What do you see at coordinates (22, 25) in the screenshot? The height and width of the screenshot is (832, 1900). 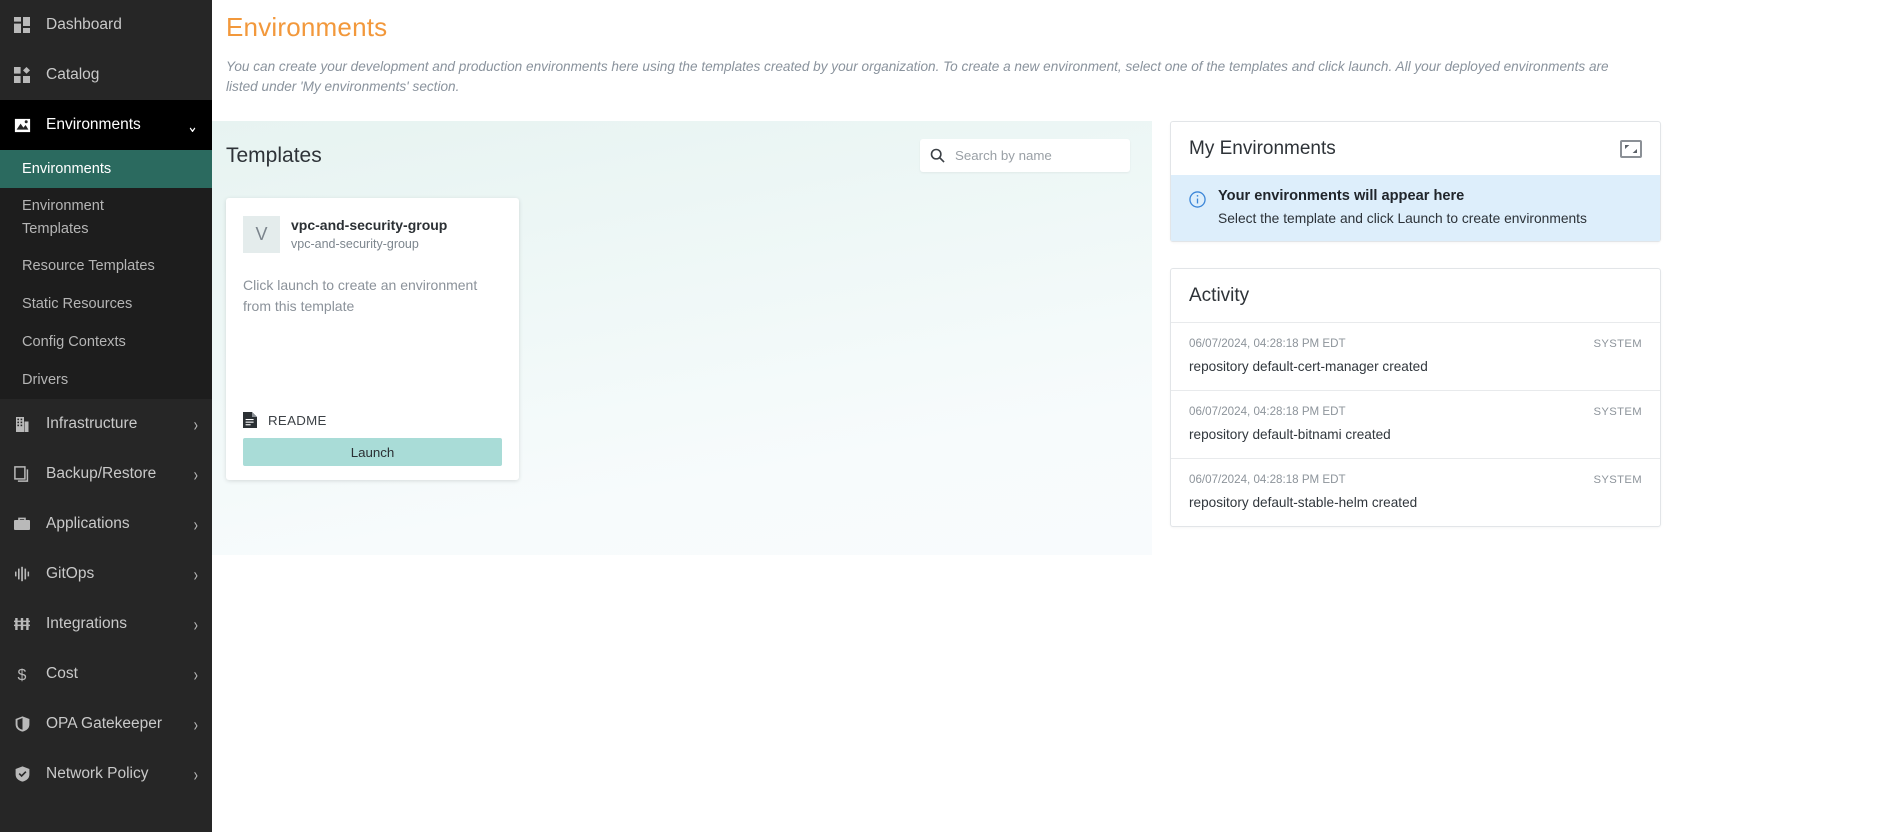 I see `dashboard-icon` at bounding box center [22, 25].